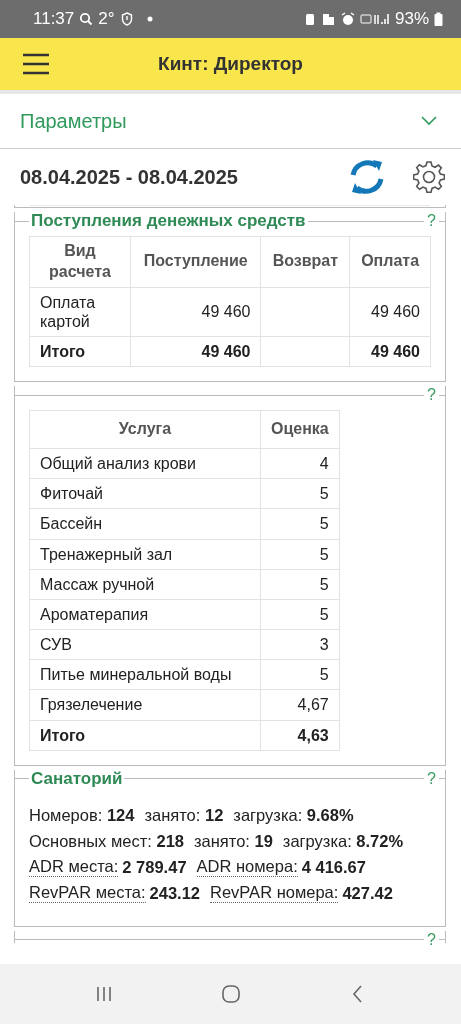 This screenshot has height=1024, width=461. I want to click on battery-level: 93%, so click(411, 19).